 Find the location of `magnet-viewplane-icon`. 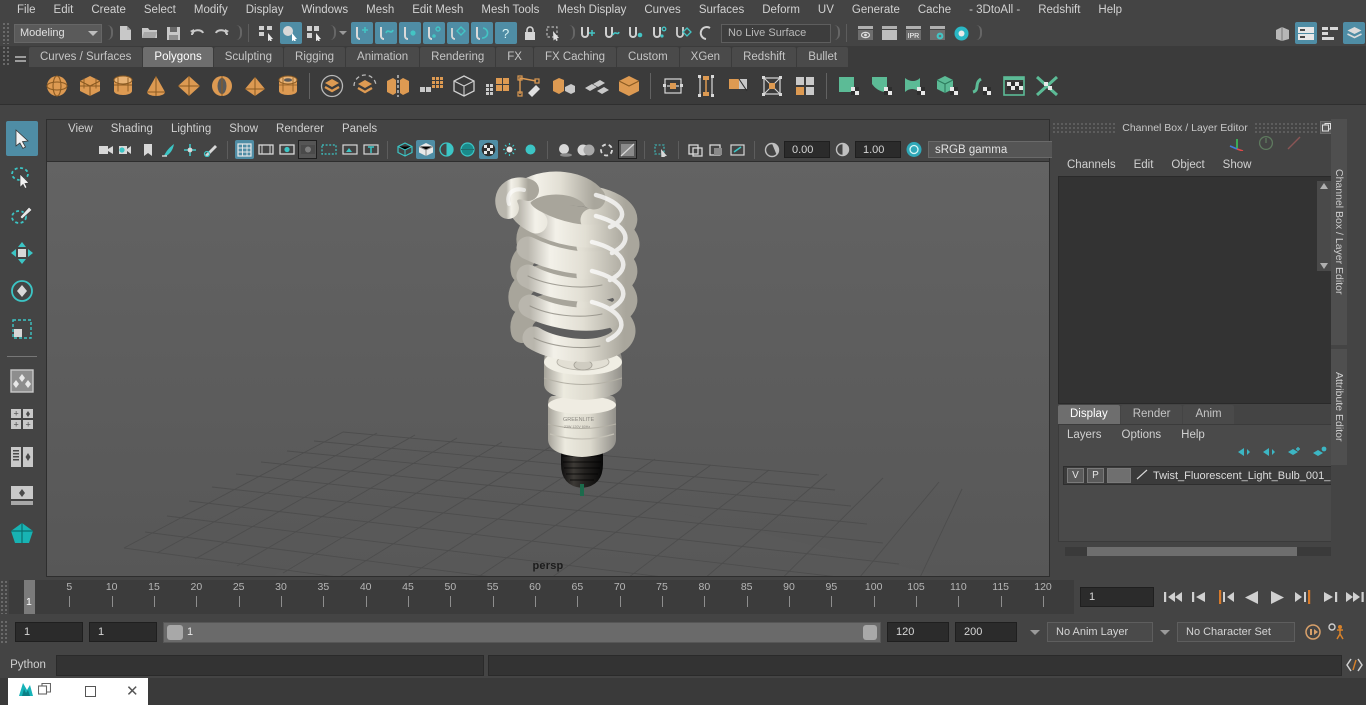

magnet-viewplane-icon is located at coordinates (683, 33).